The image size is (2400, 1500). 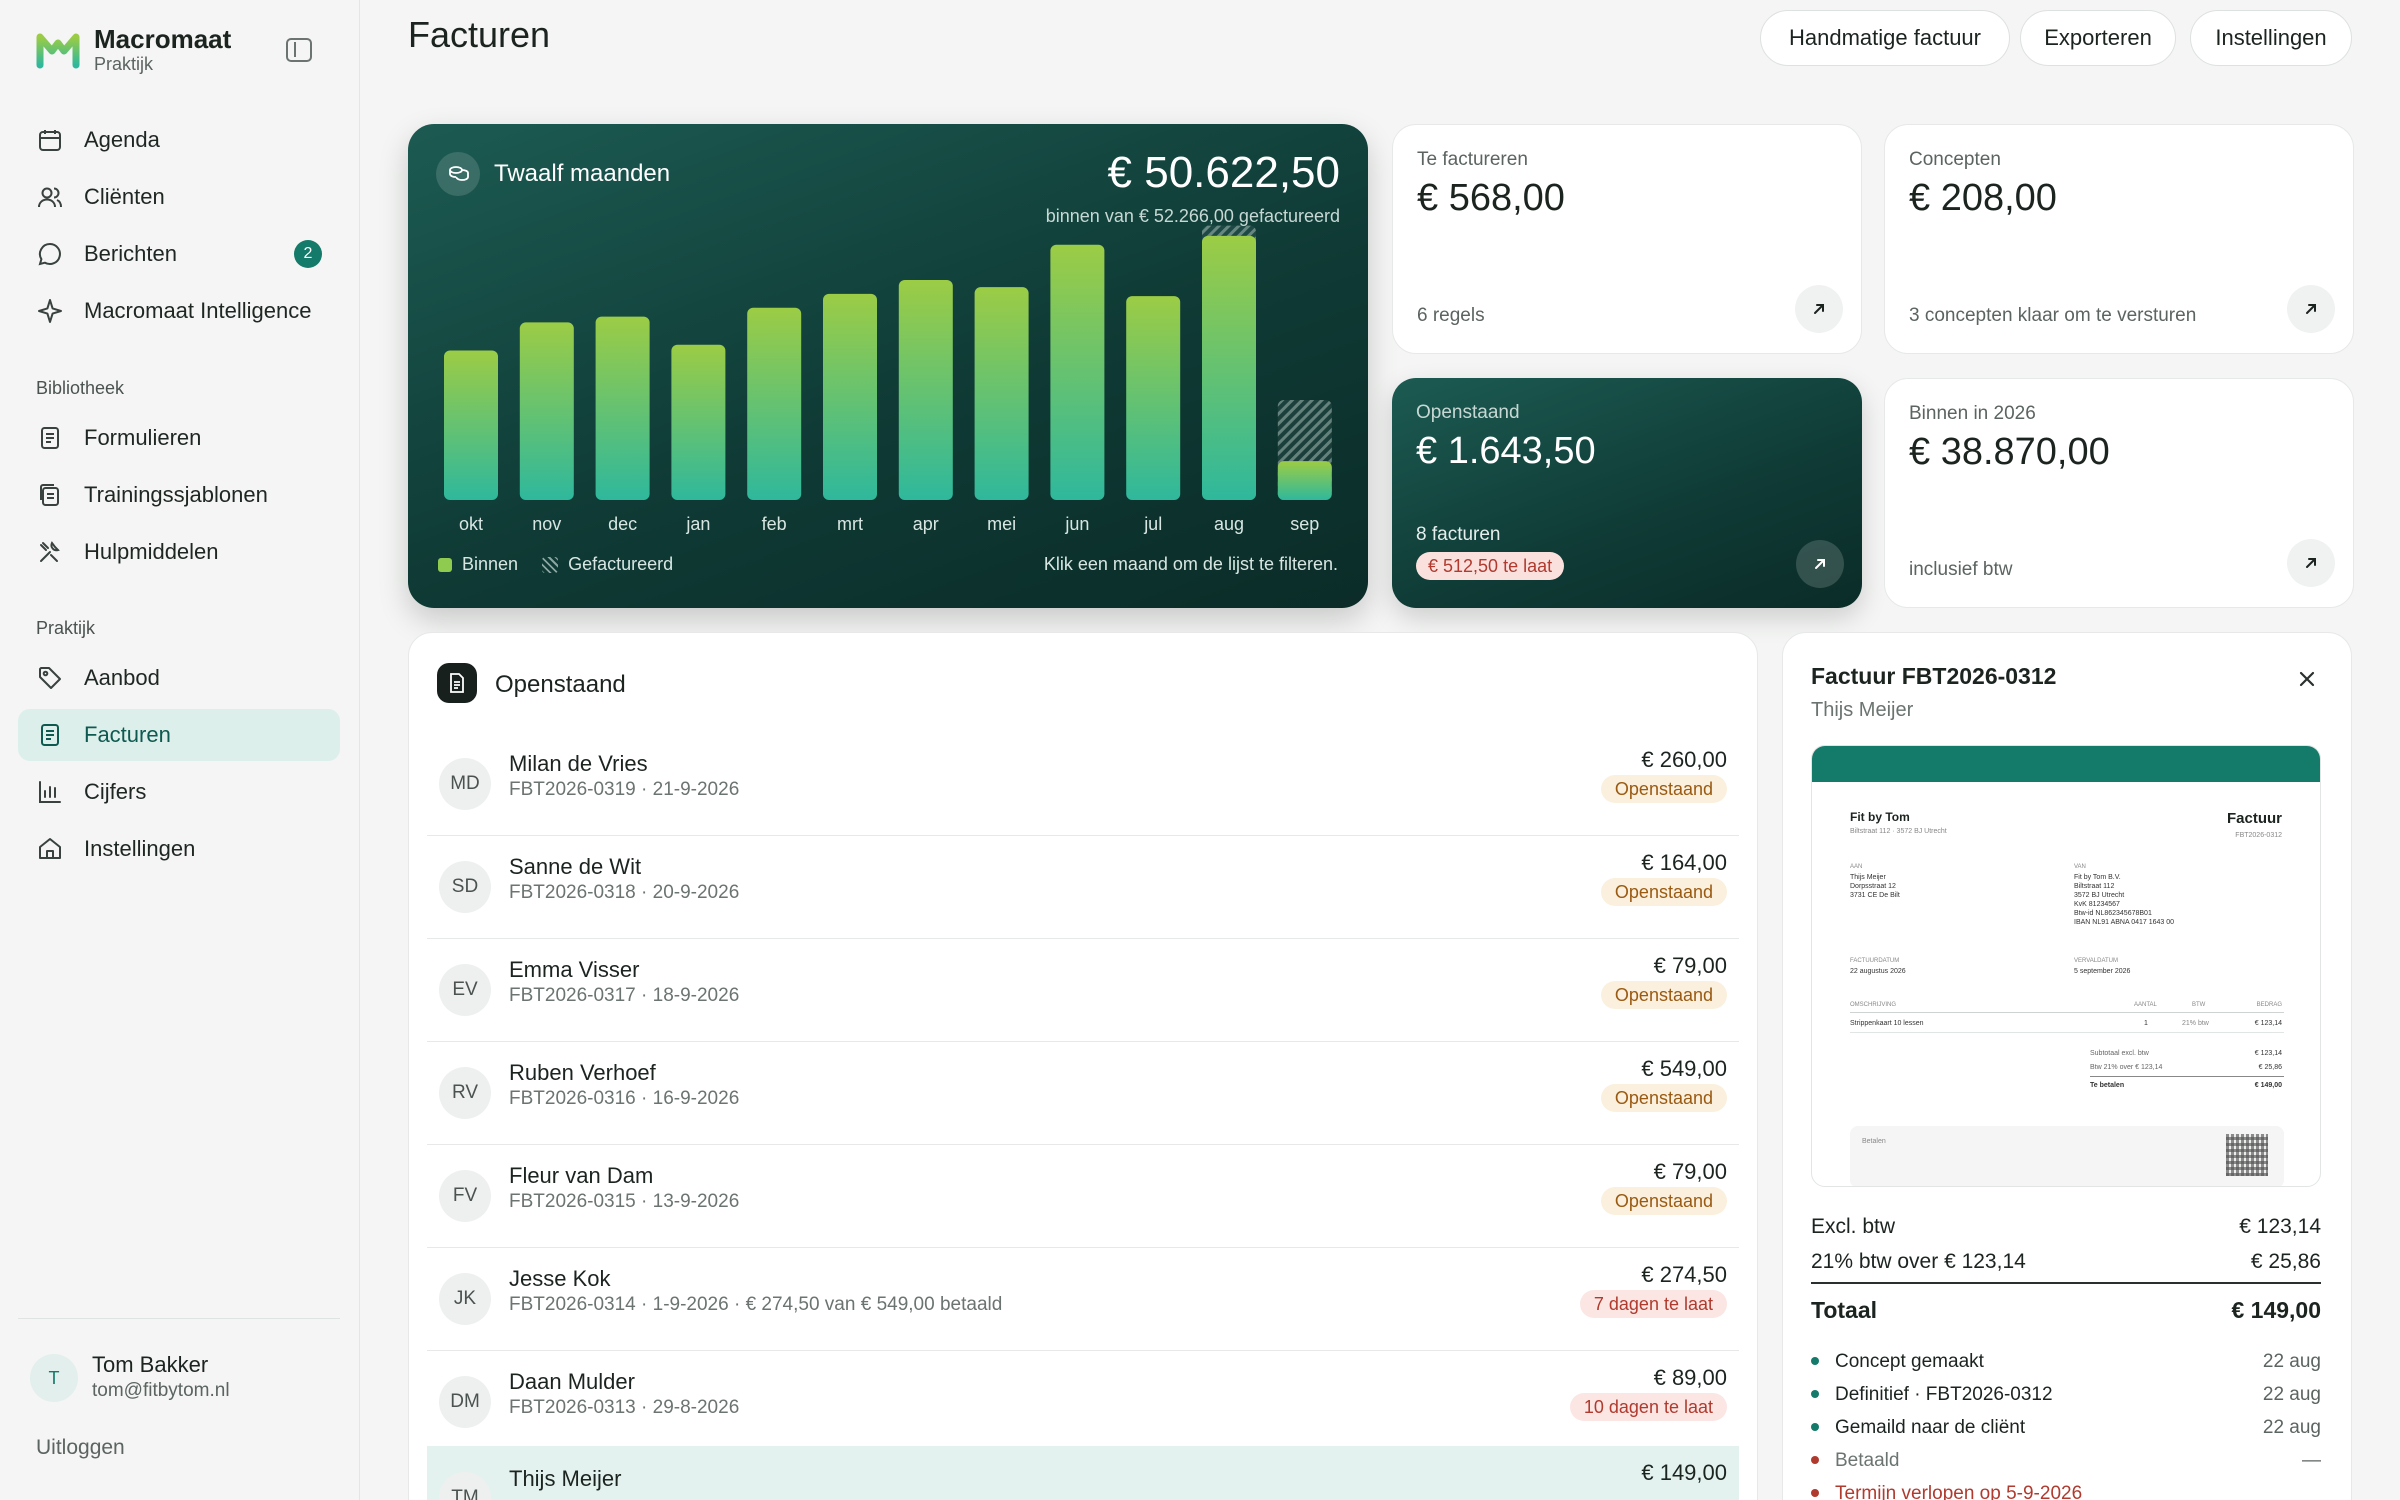 I want to click on sidebar-item-clienten: Cliënten, so click(x=179, y=197).